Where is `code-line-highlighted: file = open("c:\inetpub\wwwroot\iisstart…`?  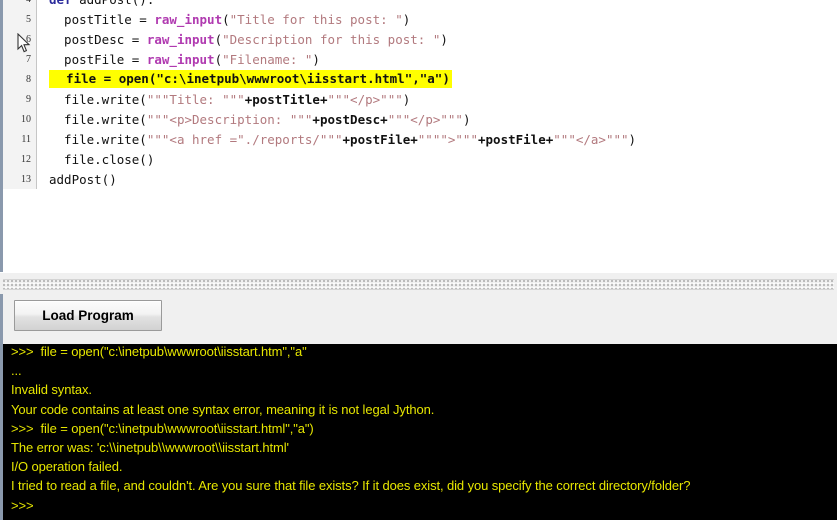
code-line-highlighted: file = open("c:\inetpub\wwwroot\iisstart… is located at coordinates (437, 79).